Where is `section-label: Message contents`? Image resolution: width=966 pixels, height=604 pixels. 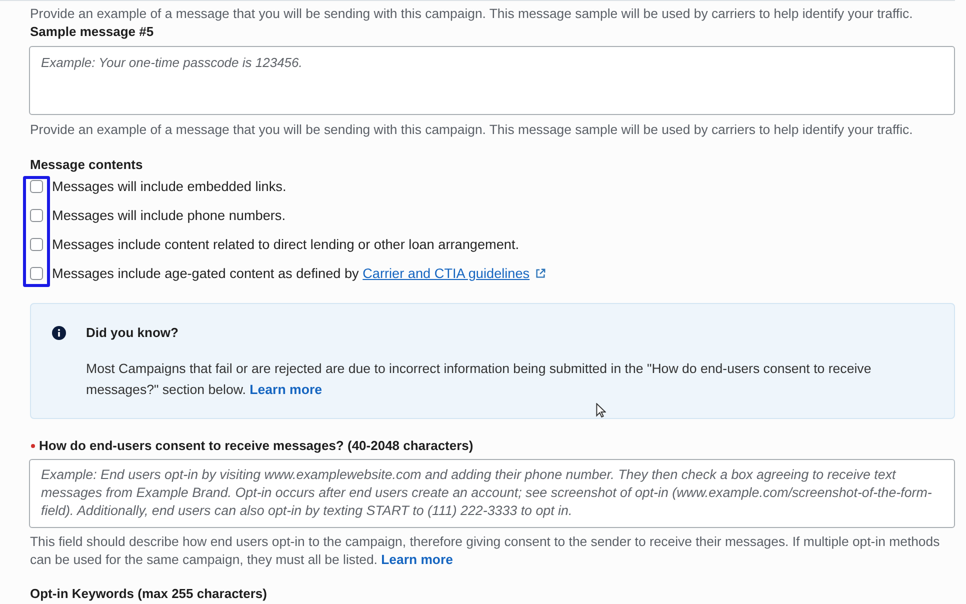
section-label: Message contents is located at coordinates (87, 165).